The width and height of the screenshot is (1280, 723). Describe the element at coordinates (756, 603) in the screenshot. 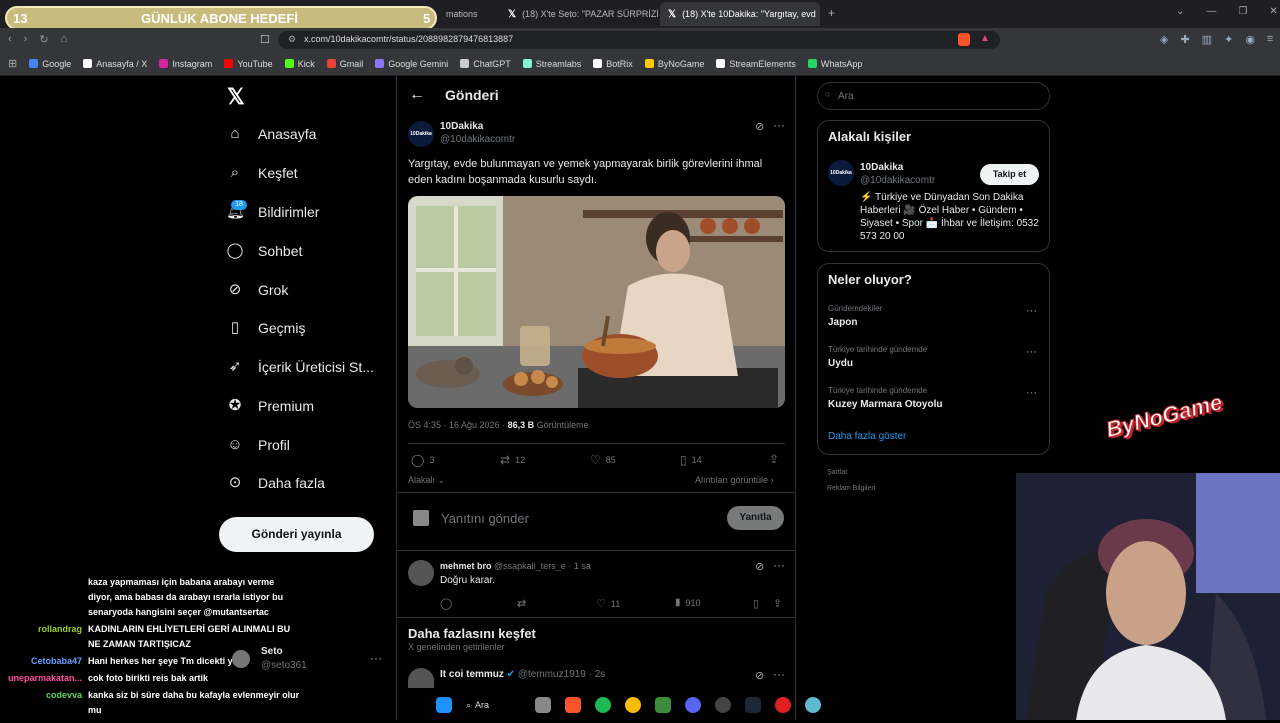

I see `bookmark-action: ▯` at that location.